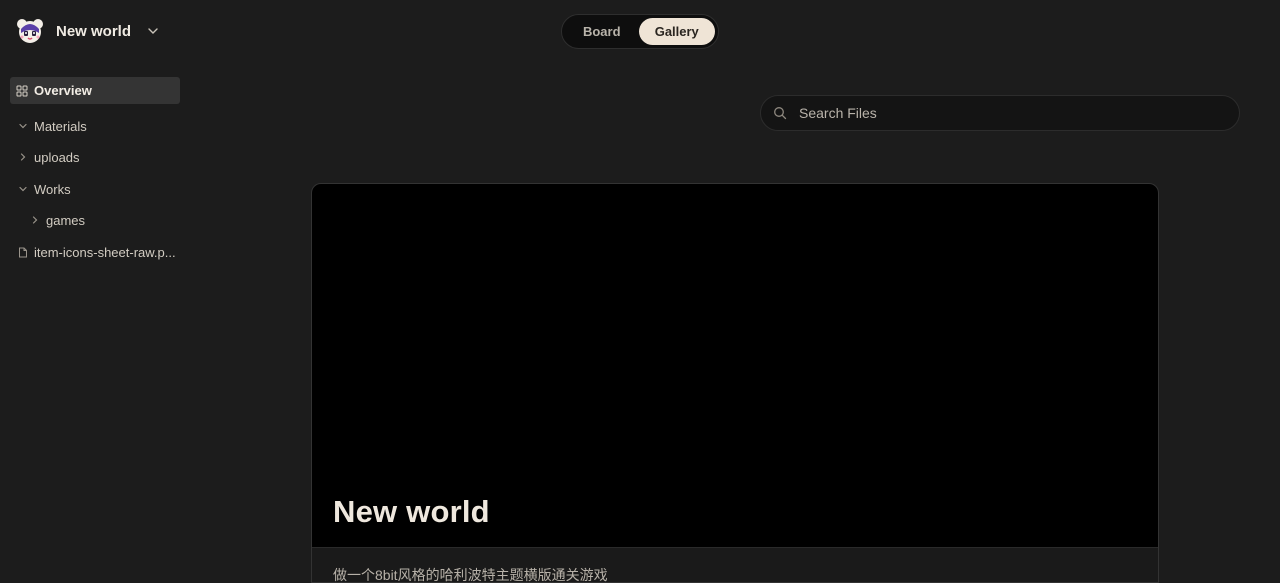 Image resolution: width=1280 pixels, height=583 pixels. I want to click on sidebar-item-overview: Overview, so click(95, 90).